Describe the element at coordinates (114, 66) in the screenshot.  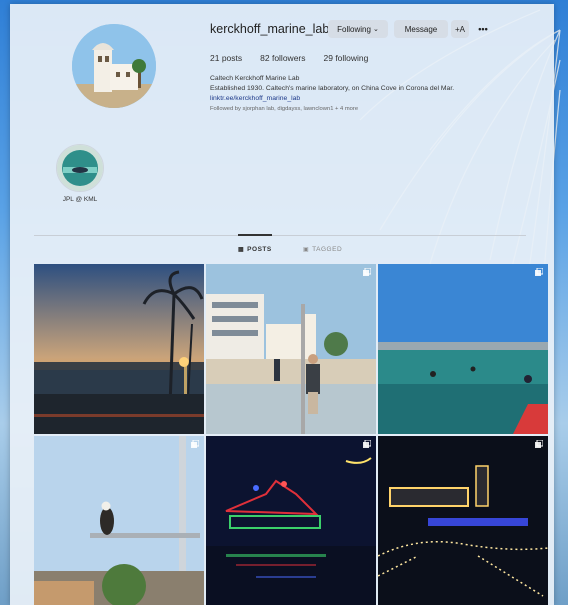
I see `profile-picture` at that location.